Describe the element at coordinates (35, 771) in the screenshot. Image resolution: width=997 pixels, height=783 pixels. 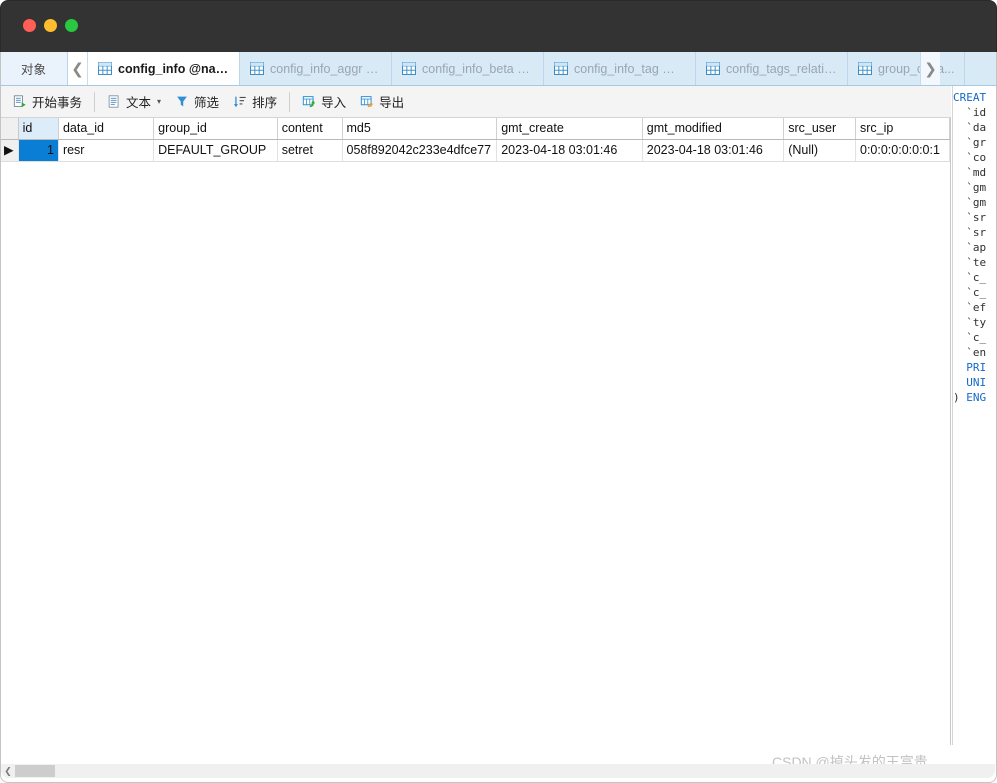
I see `scrollbar-thumb` at that location.